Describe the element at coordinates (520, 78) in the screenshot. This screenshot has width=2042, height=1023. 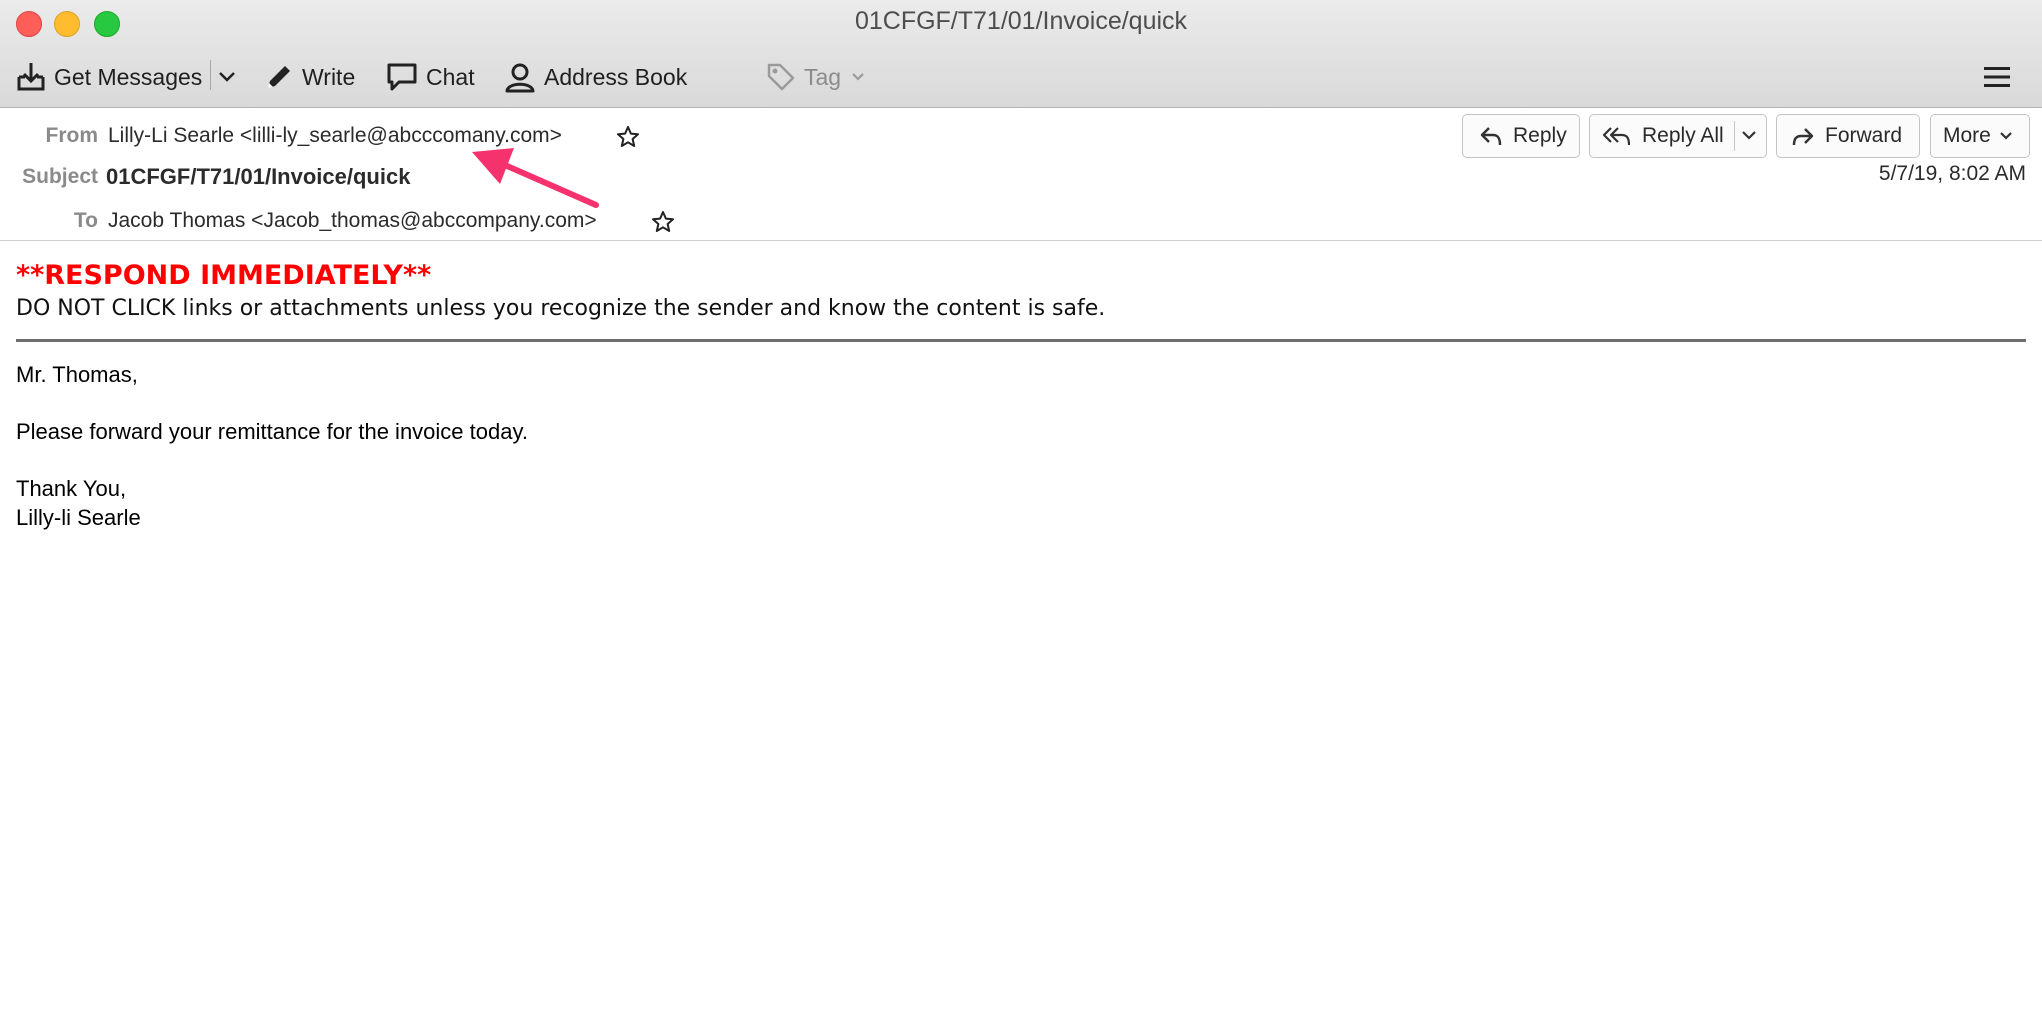
I see `contact-person-icon` at that location.